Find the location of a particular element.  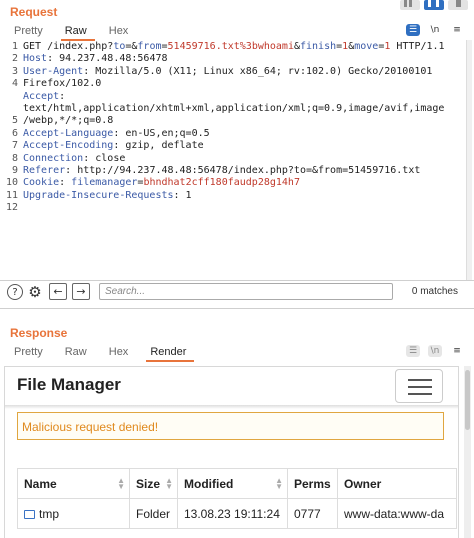

header-key: Accept-Language is located at coordinates (68, 133).